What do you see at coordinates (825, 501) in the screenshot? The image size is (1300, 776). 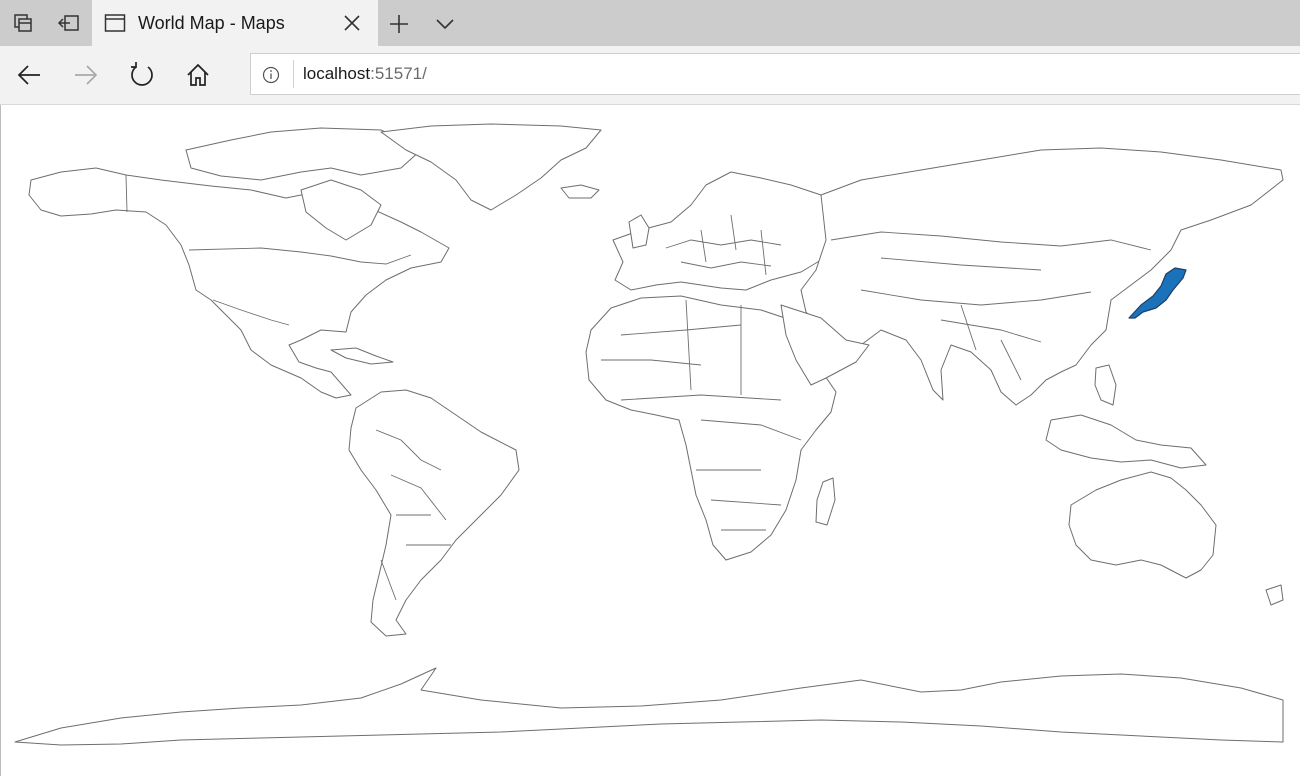 I see `madagascar` at bounding box center [825, 501].